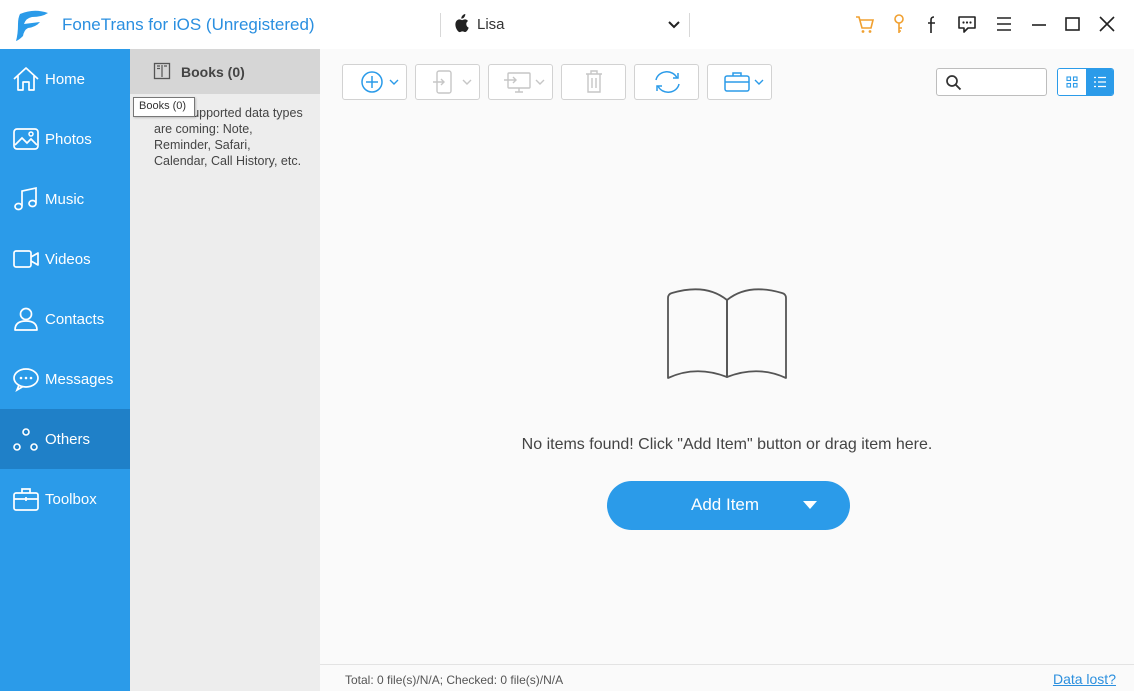 The image size is (1134, 691). Describe the element at coordinates (26, 380) in the screenshot. I see `messages-icon` at that location.